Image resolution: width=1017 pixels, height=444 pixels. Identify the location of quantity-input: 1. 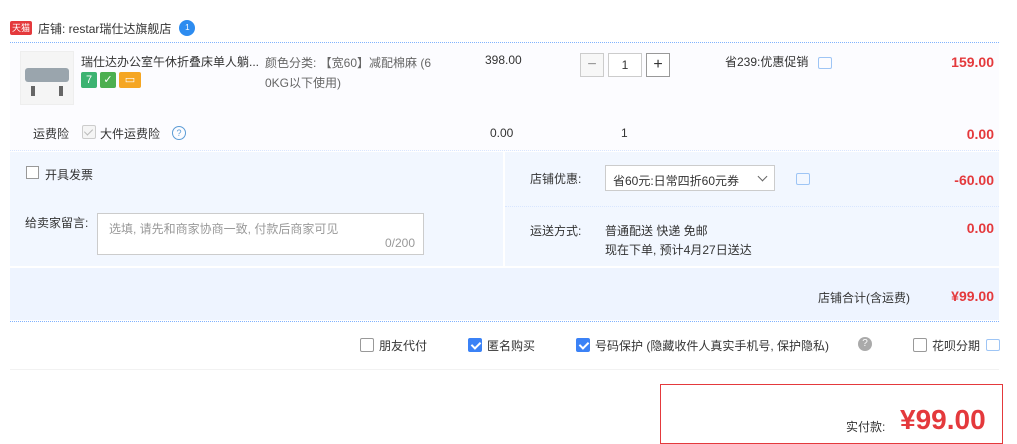
(625, 65).